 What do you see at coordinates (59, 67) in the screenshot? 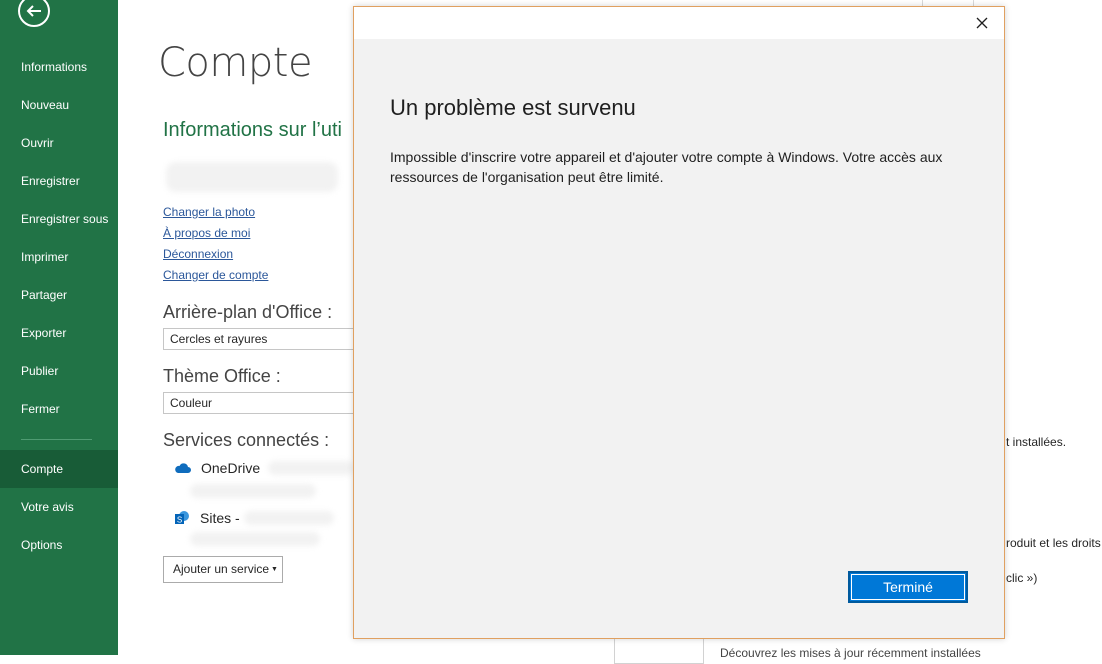
I see `sidebar-item-informations: Informations` at bounding box center [59, 67].